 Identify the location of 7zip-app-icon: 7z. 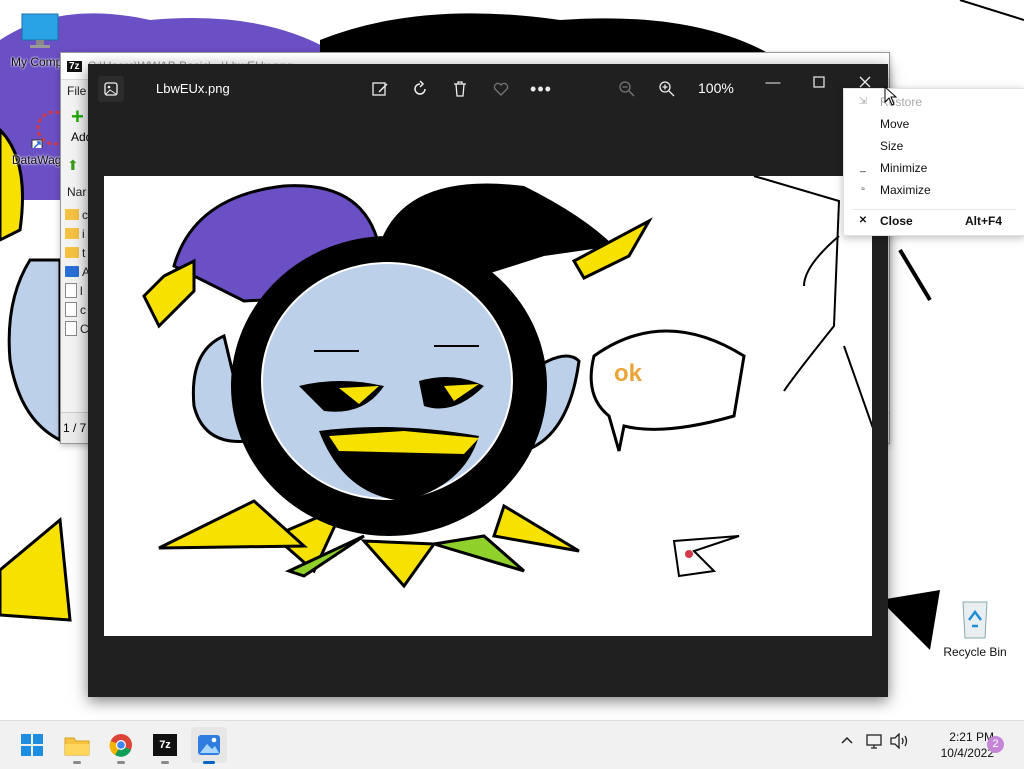
(74, 66).